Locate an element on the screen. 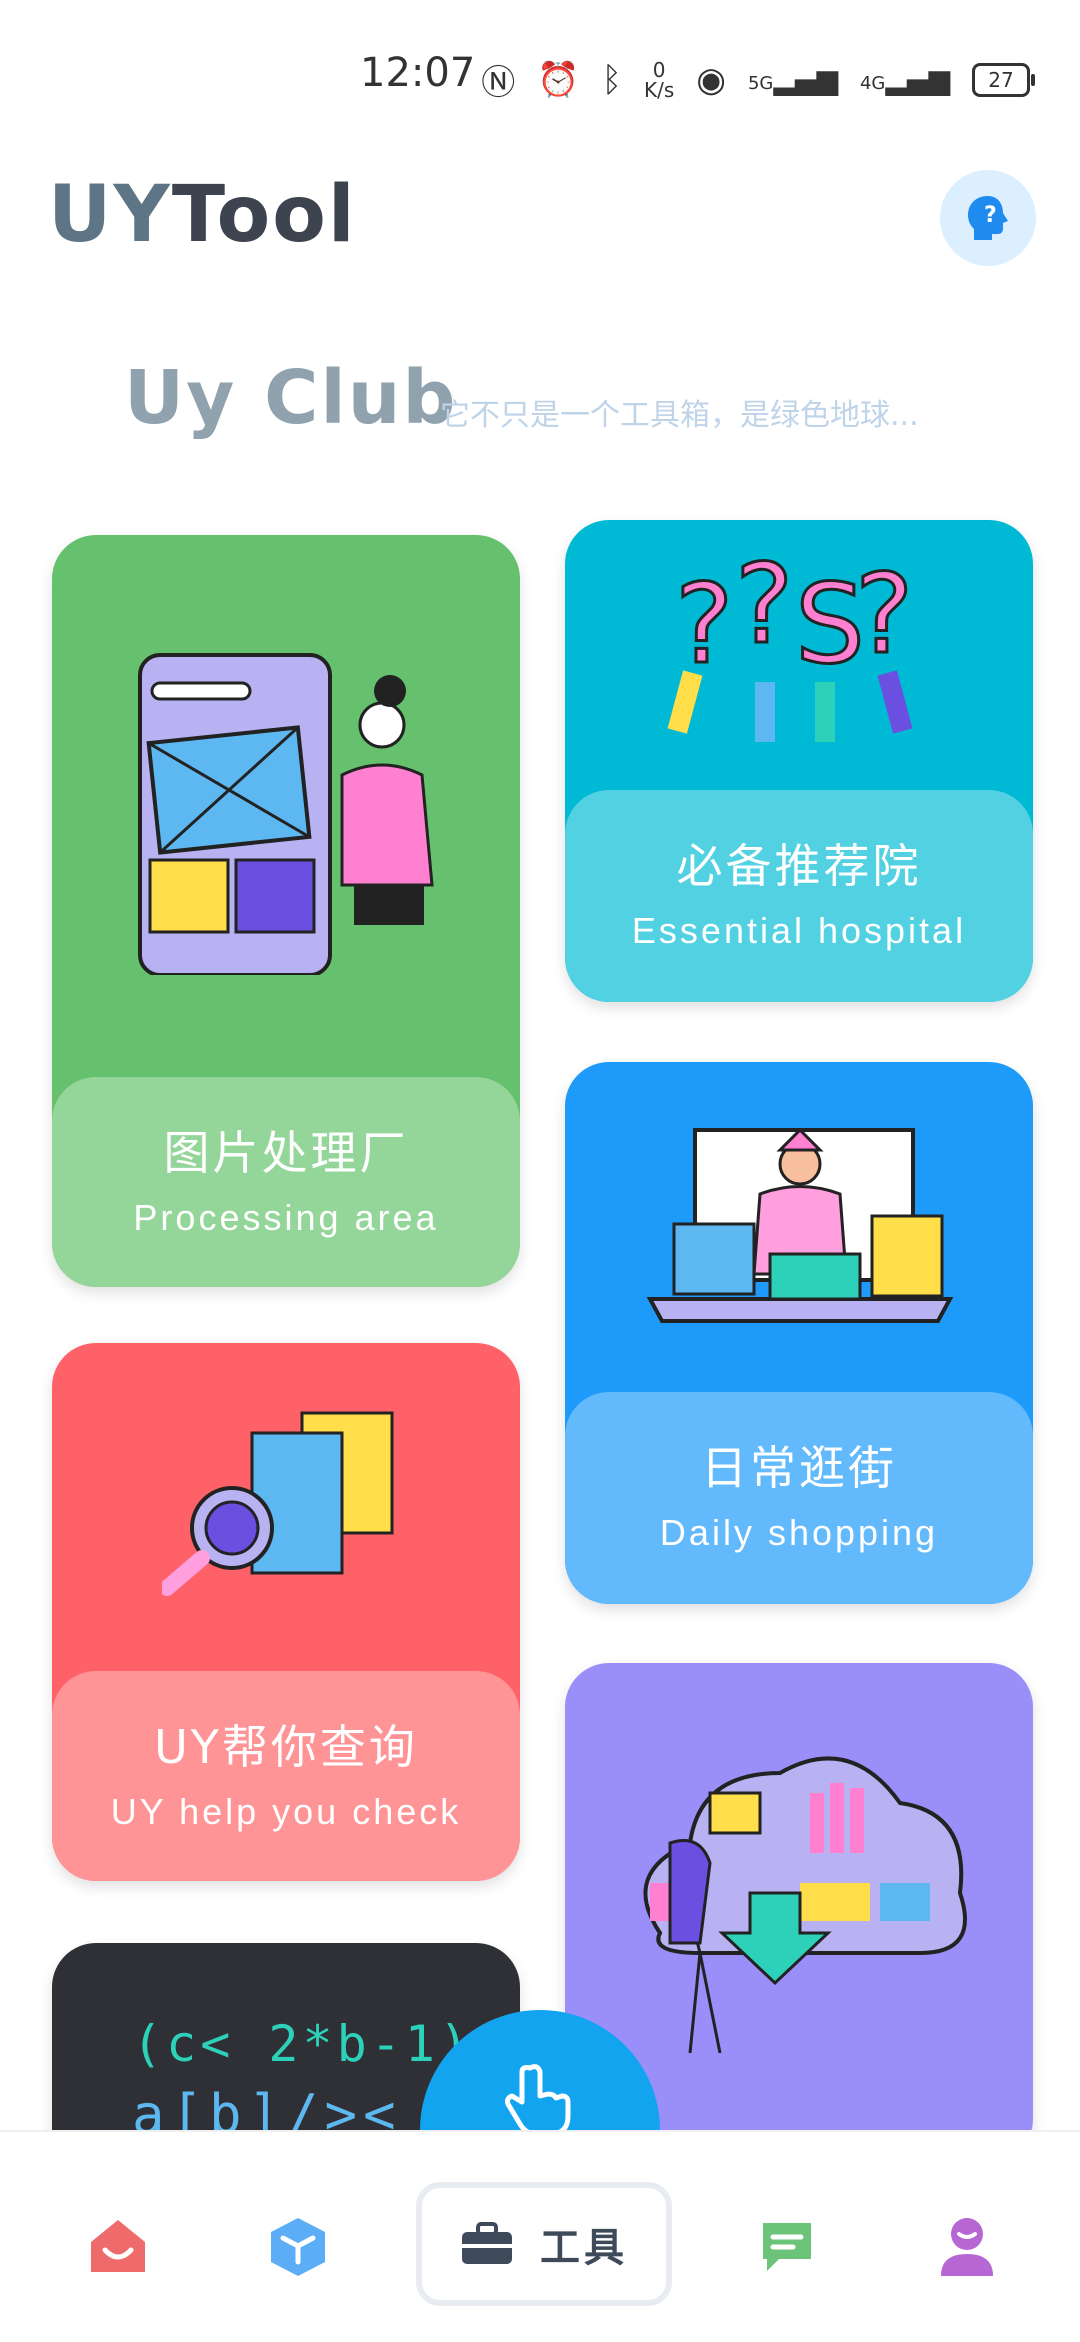 The image size is (1080, 2342). nfc-icon: Ⓝ is located at coordinates (498, 83).